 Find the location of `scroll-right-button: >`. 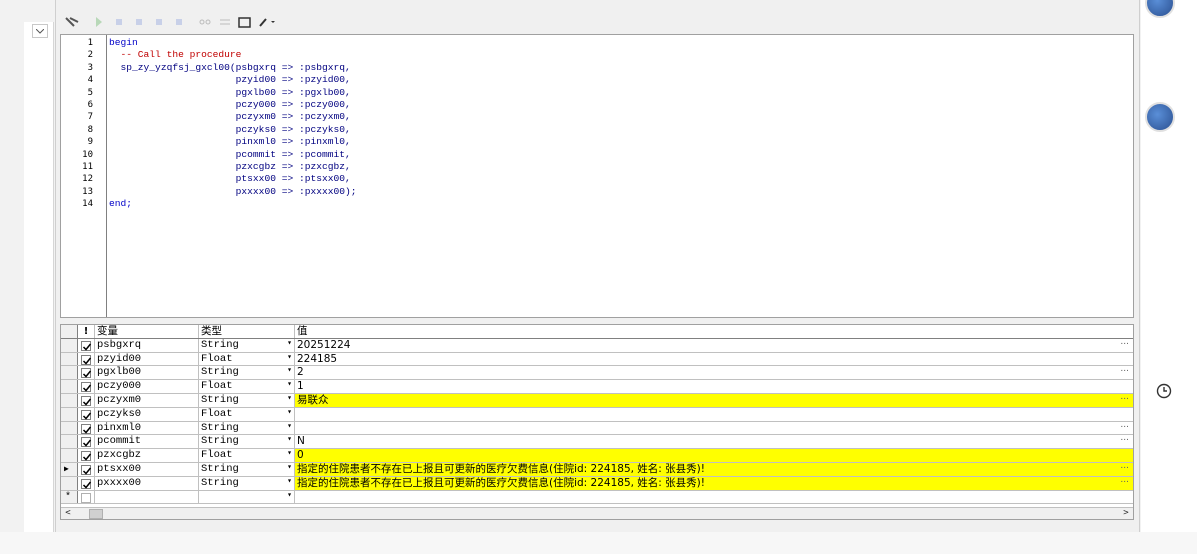

scroll-right-button: > is located at coordinates (1126, 513).